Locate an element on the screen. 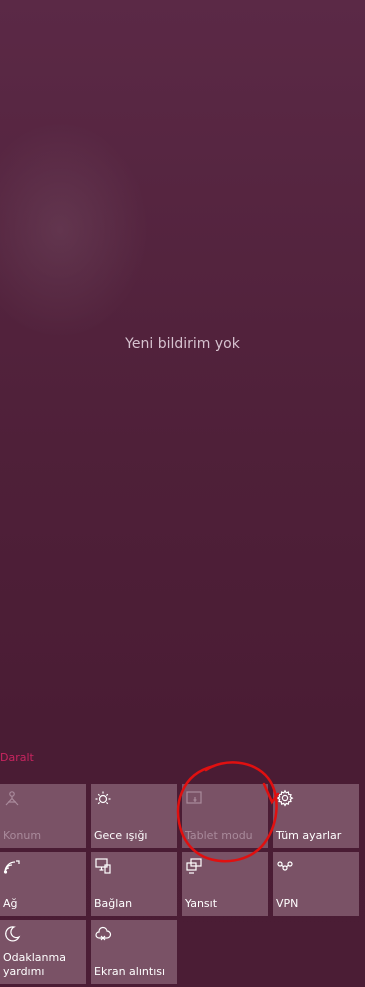 Image resolution: width=365 pixels, height=987 pixels. tile-label: Tüm ayarlar is located at coordinates (309, 835).